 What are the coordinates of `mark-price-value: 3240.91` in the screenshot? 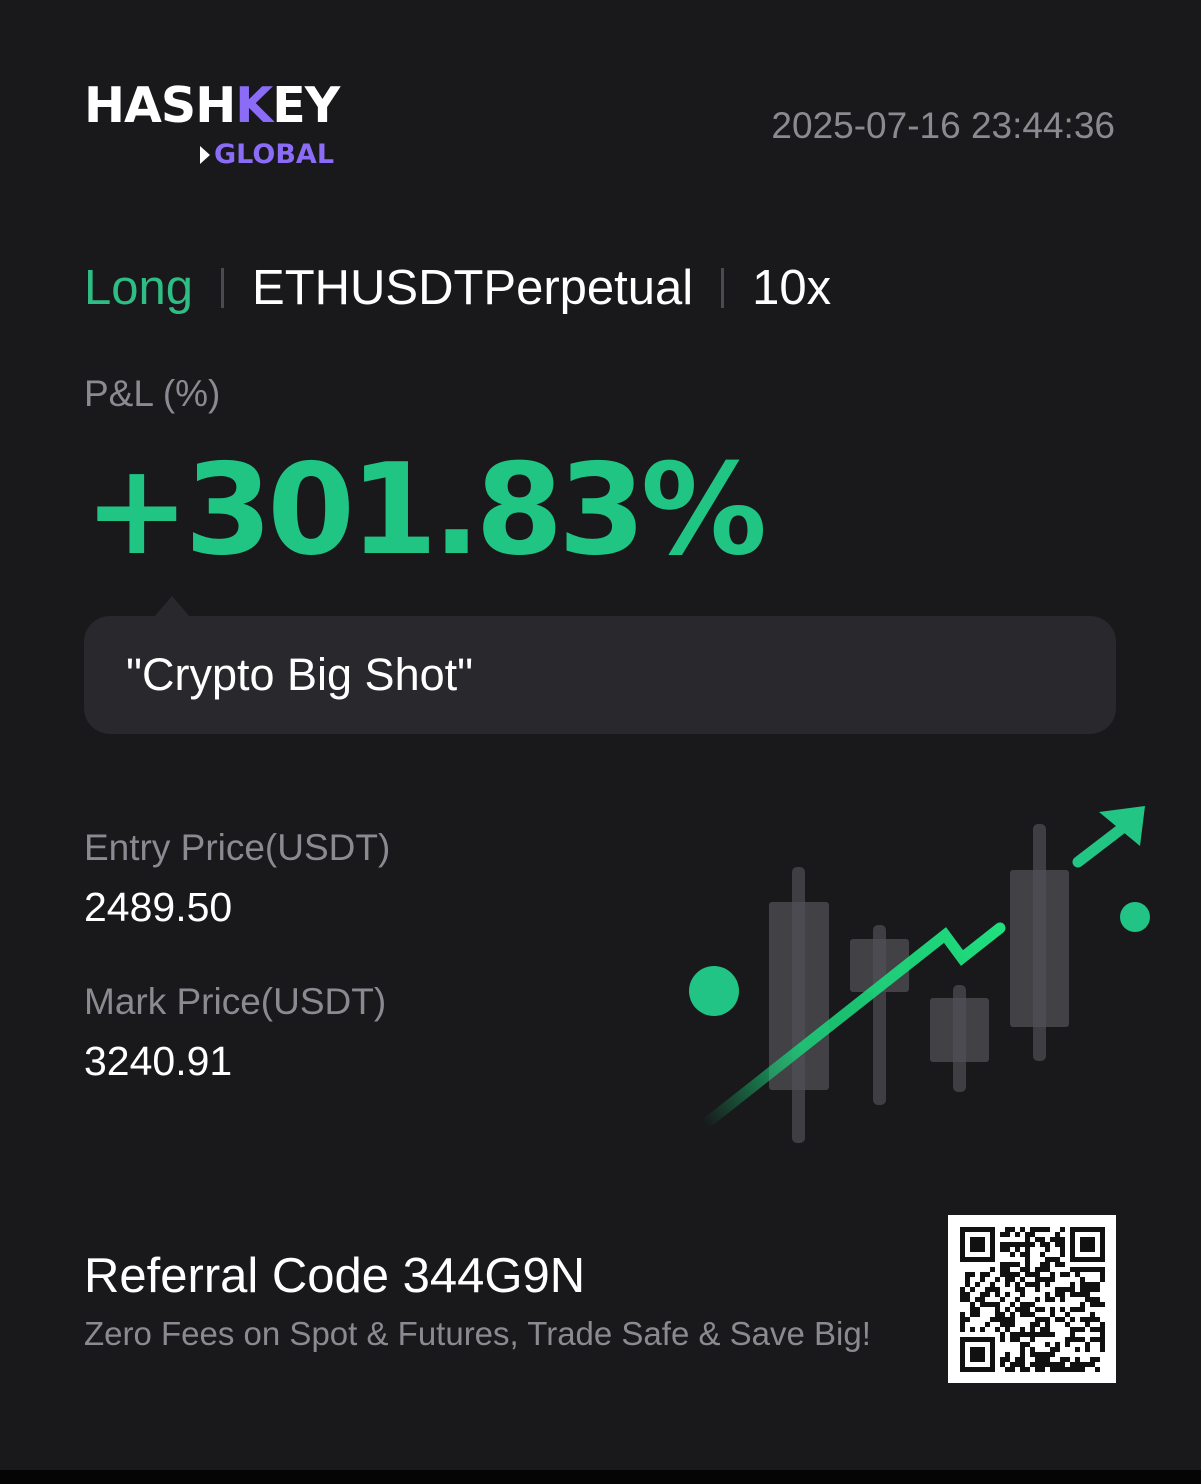 It's located at (158, 1061).